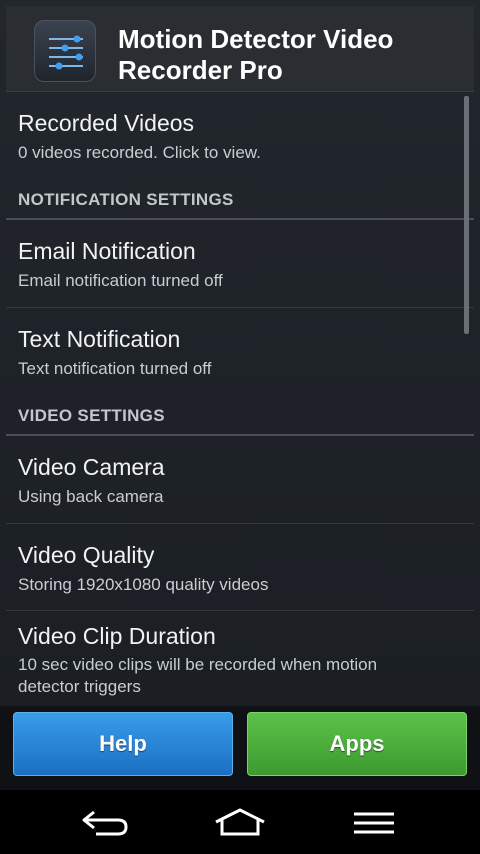 The width and height of the screenshot is (480, 854). What do you see at coordinates (123, 744) in the screenshot?
I see `help-button: Help` at bounding box center [123, 744].